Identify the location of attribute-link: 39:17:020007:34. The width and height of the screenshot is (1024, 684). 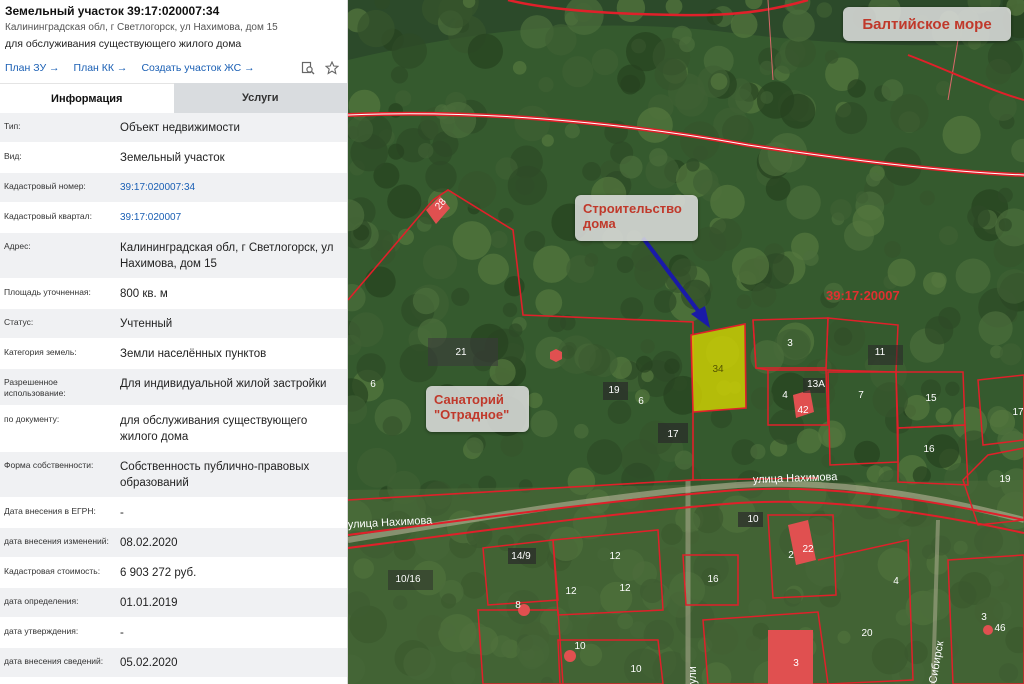
(231, 188).